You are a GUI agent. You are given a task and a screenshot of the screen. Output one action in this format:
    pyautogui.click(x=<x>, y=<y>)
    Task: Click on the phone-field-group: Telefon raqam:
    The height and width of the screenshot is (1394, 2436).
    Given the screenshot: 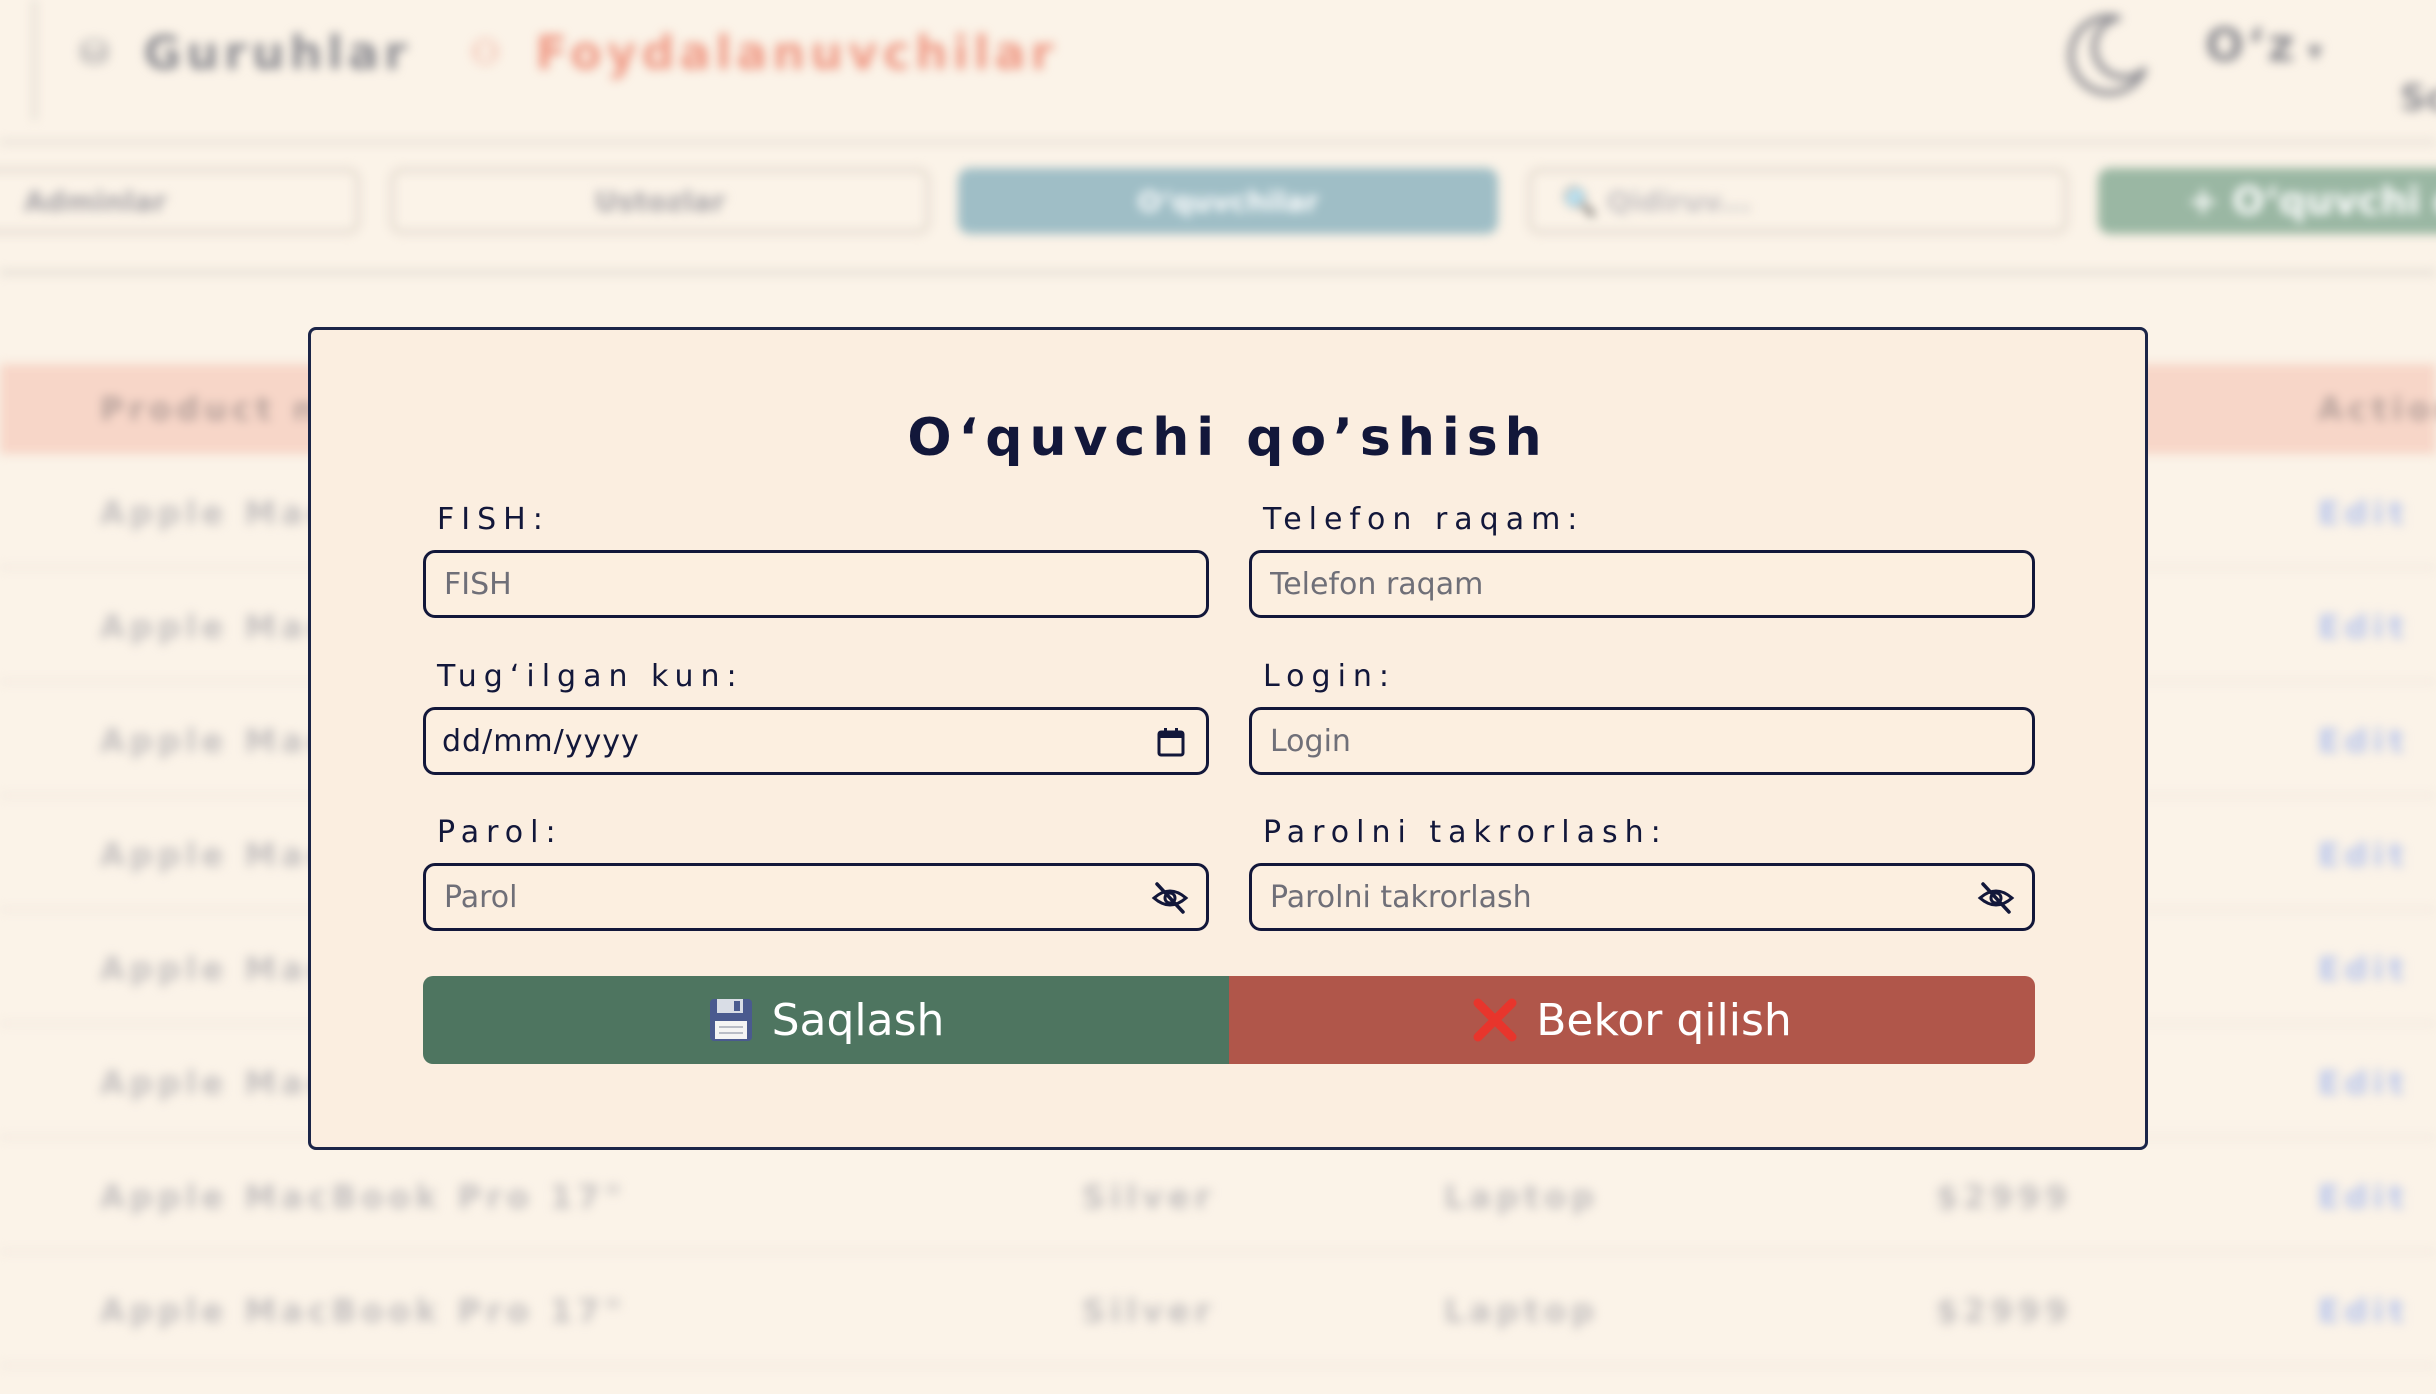 What is the action you would take?
    pyautogui.click(x=1642, y=559)
    